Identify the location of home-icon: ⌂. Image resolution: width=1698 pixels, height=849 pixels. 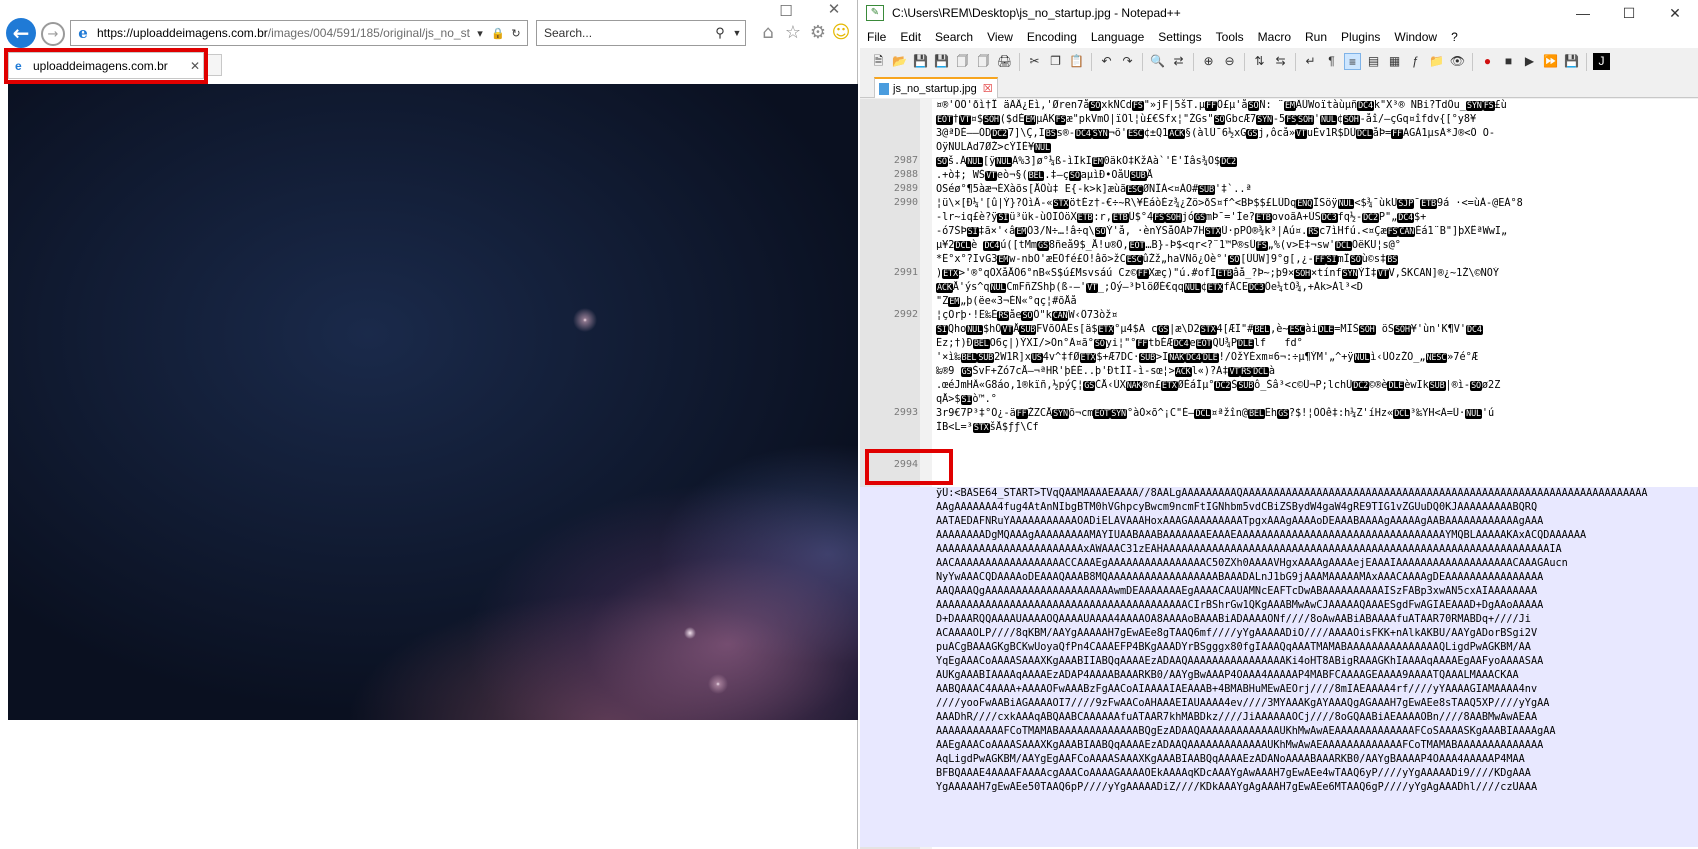
(768, 32).